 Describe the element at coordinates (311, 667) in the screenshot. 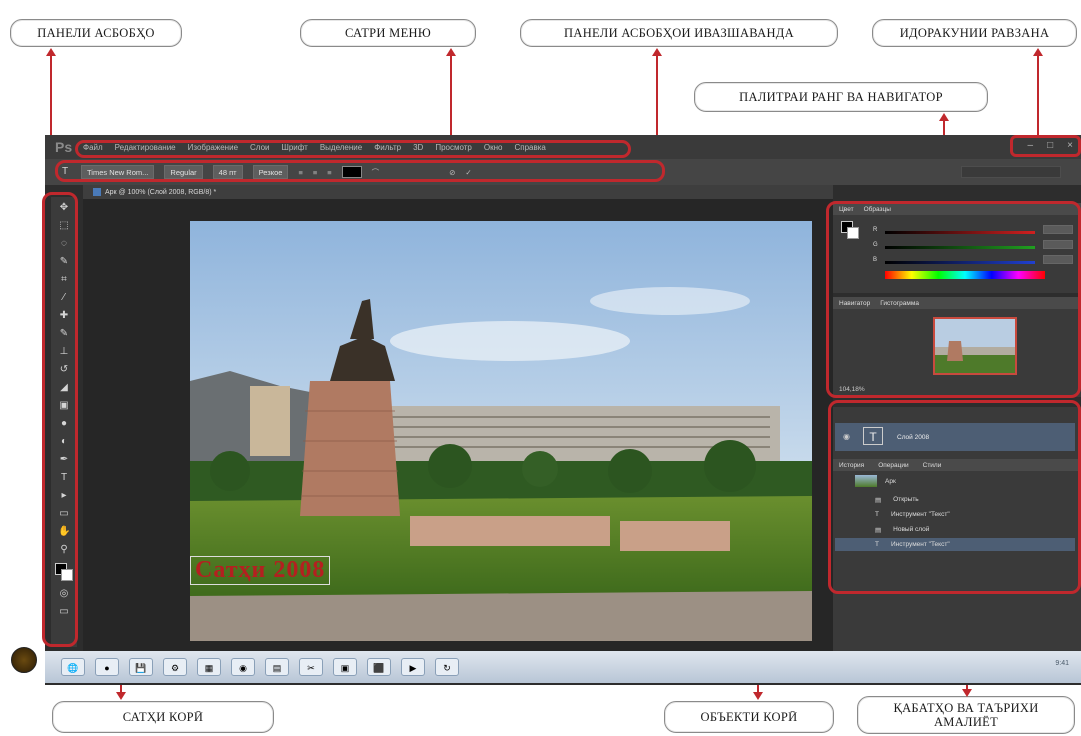

I see `taskbar-app: ✂` at that location.